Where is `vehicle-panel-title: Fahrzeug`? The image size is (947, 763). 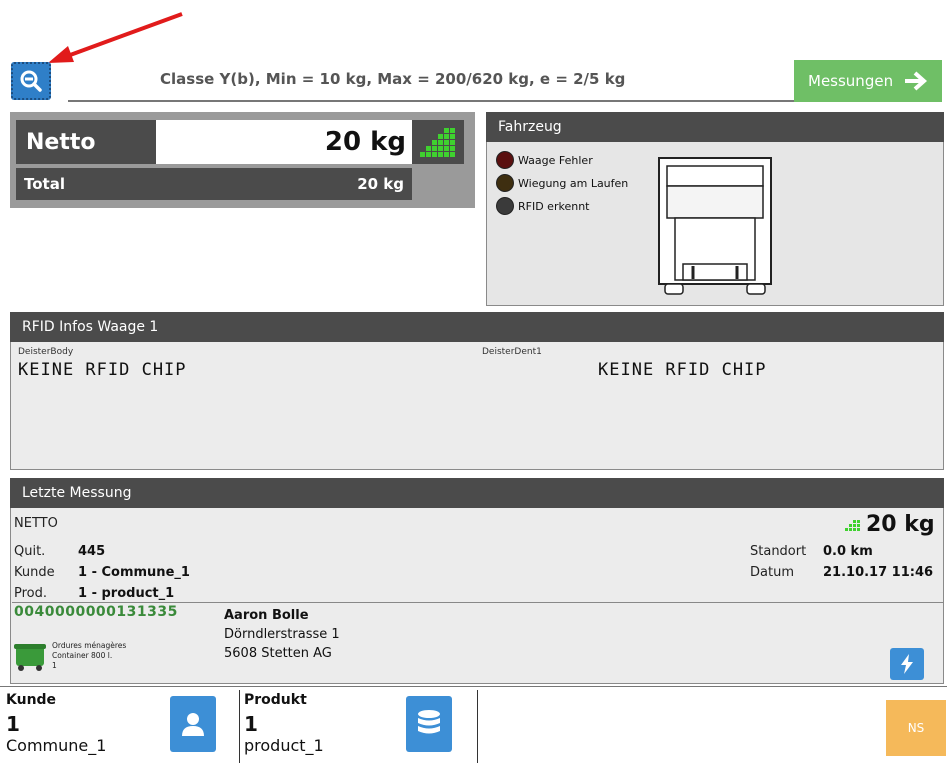 vehicle-panel-title: Fahrzeug is located at coordinates (715, 127).